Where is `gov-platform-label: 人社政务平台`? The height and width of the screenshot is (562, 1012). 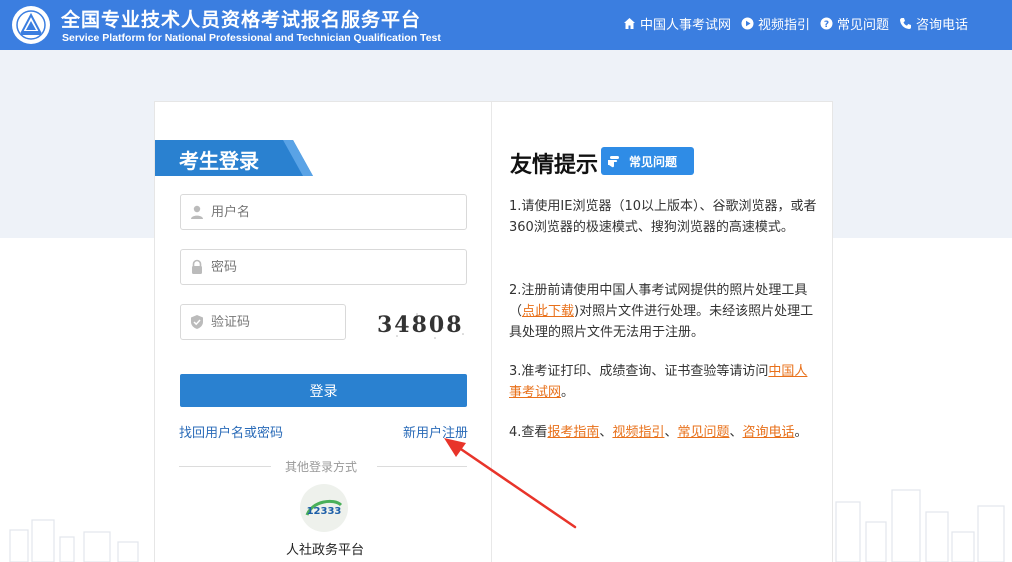
gov-platform-label: 人社政务平台 is located at coordinates (325, 548).